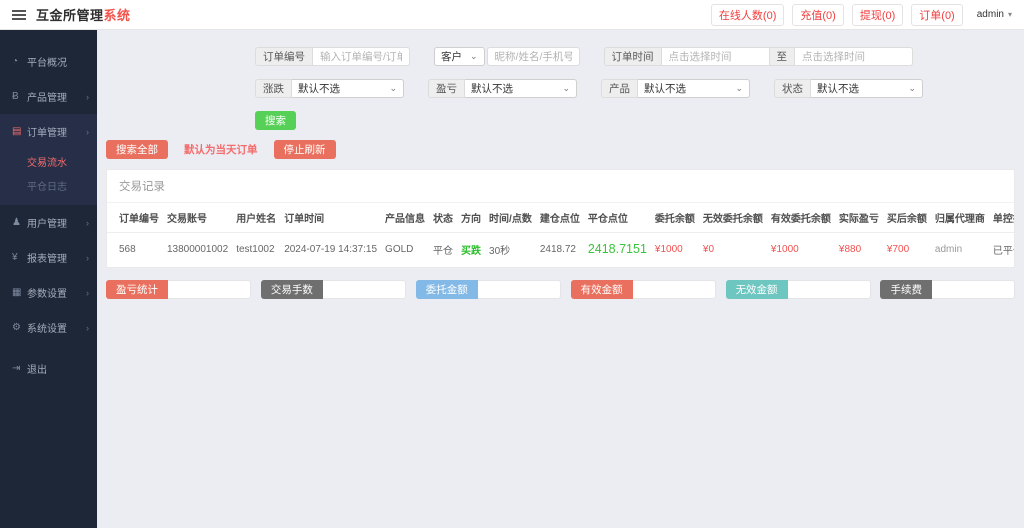 Image resolution: width=1024 pixels, height=528 pixels. What do you see at coordinates (117, 15) in the screenshot?
I see `app-title-accent: 系统` at bounding box center [117, 15].